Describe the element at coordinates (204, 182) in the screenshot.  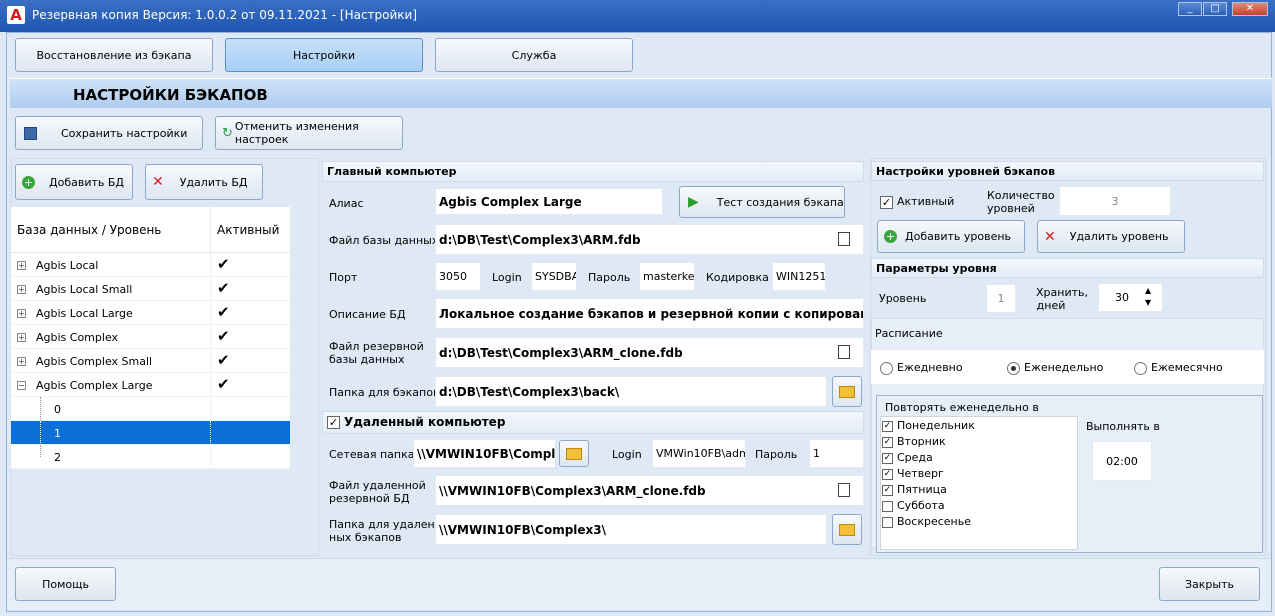
I see `delete-db-button: ✕ Удалить БД` at that location.